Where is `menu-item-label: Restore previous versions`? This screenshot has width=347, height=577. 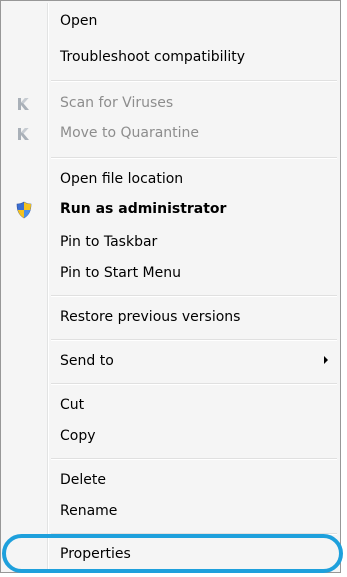 menu-item-label: Restore previous versions is located at coordinates (150, 317).